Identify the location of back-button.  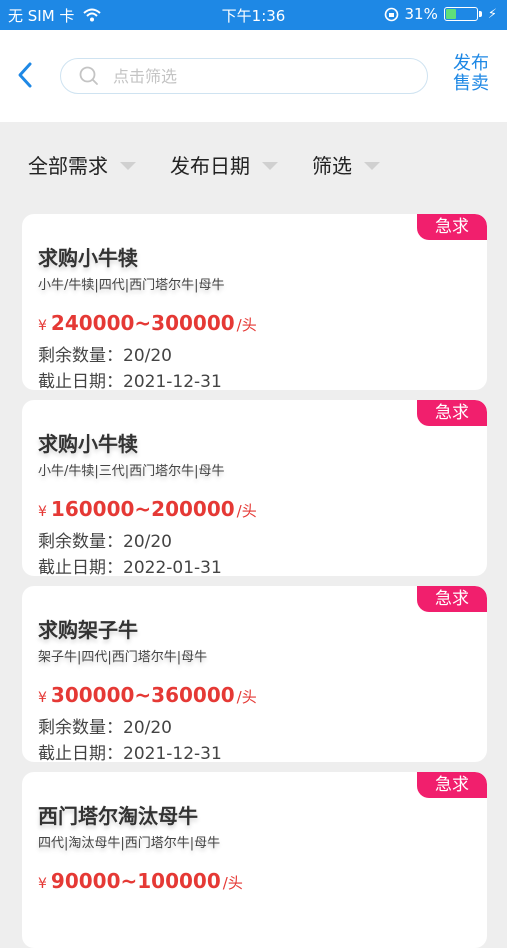
(25, 75).